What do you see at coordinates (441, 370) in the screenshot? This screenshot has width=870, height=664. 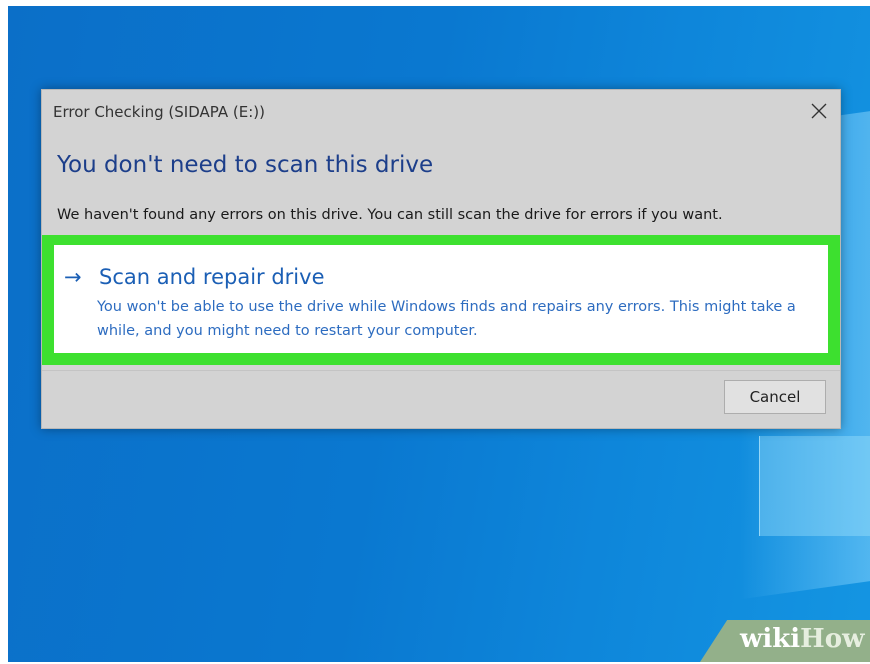 I see `dialog-footer-divider` at bounding box center [441, 370].